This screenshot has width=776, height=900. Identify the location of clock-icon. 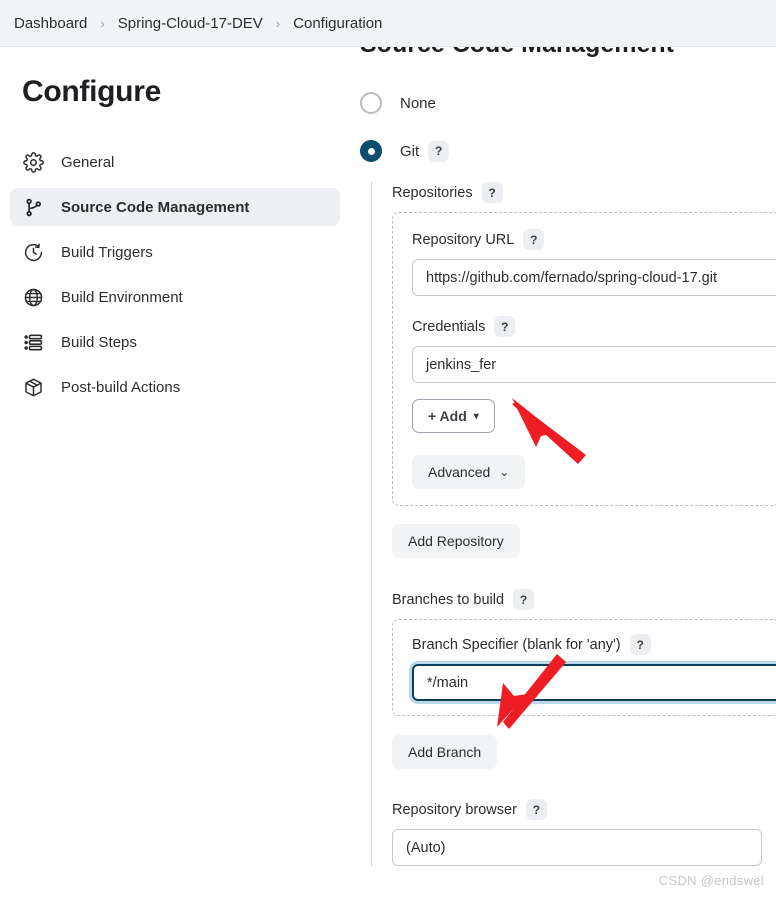
(33, 252).